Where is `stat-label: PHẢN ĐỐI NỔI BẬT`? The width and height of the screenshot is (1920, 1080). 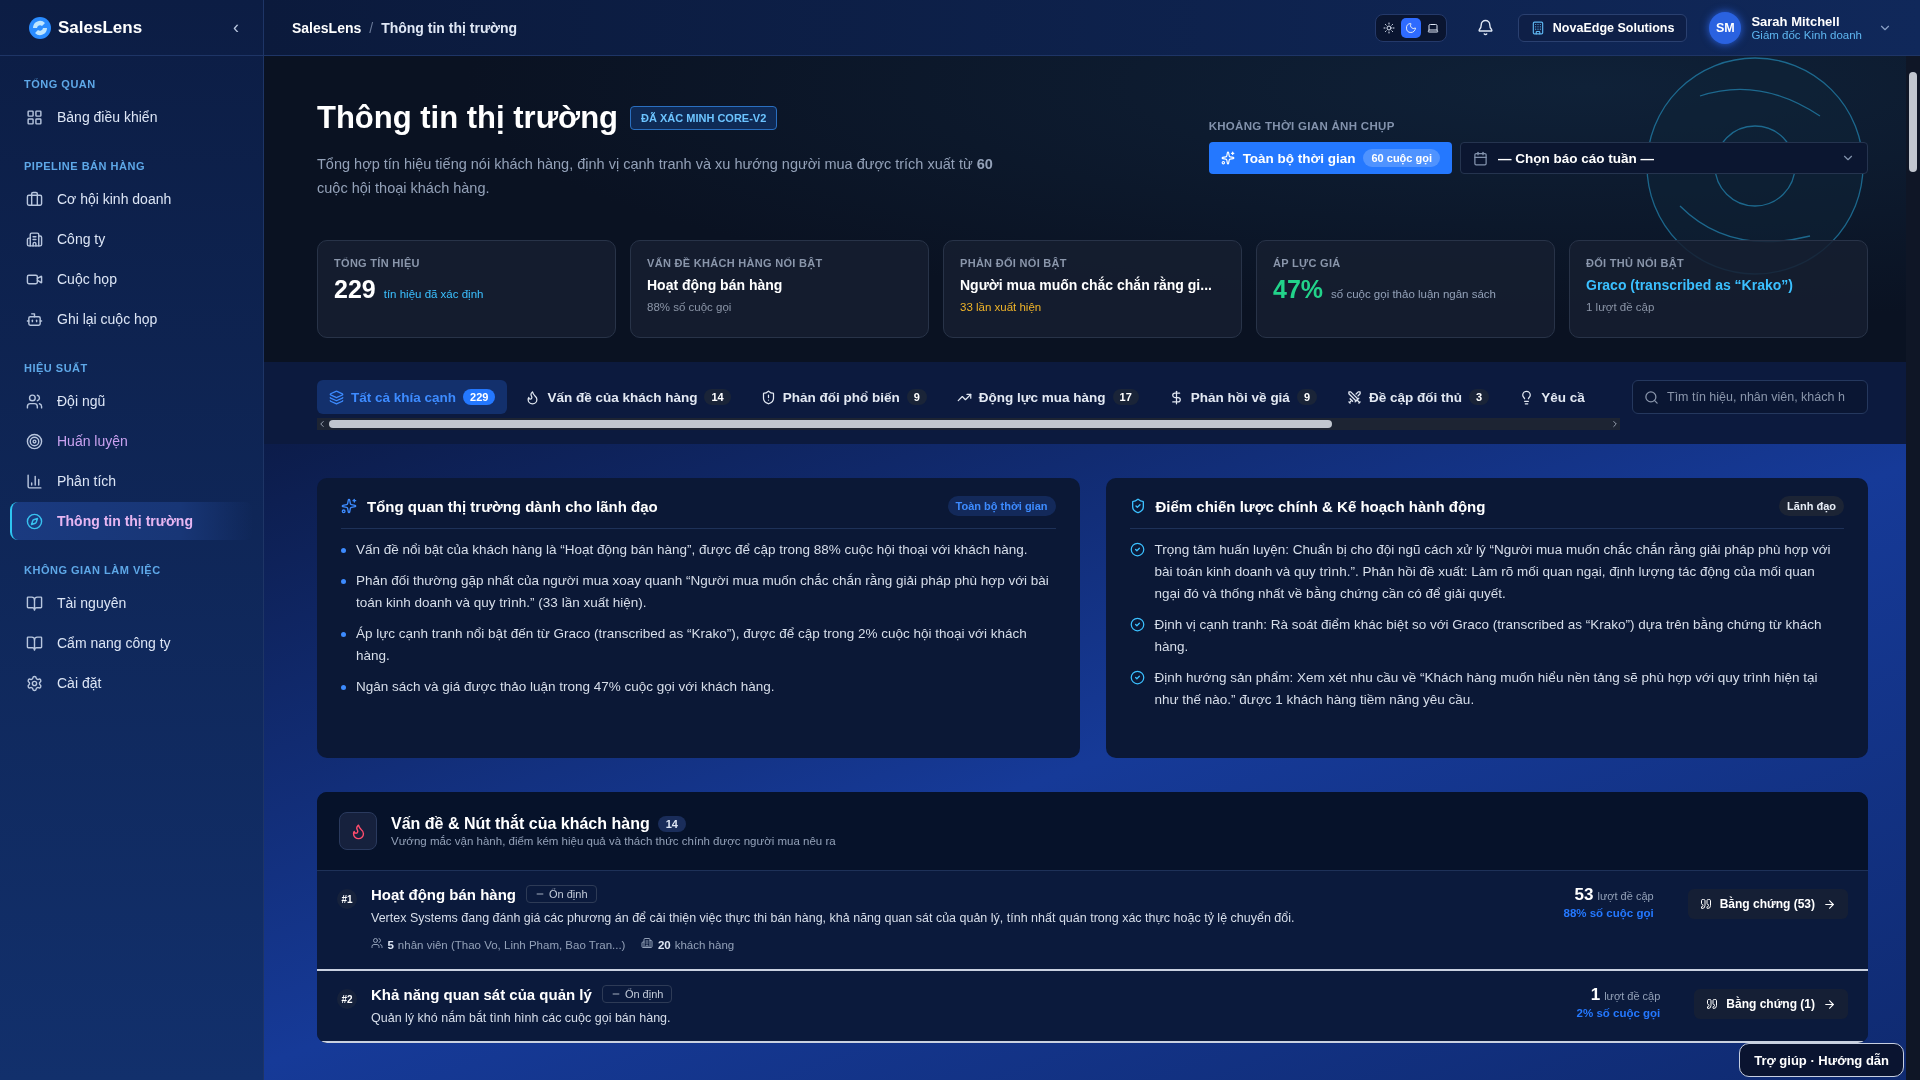 stat-label: PHẢN ĐỐI NỔI BẬT is located at coordinates (1014, 263).